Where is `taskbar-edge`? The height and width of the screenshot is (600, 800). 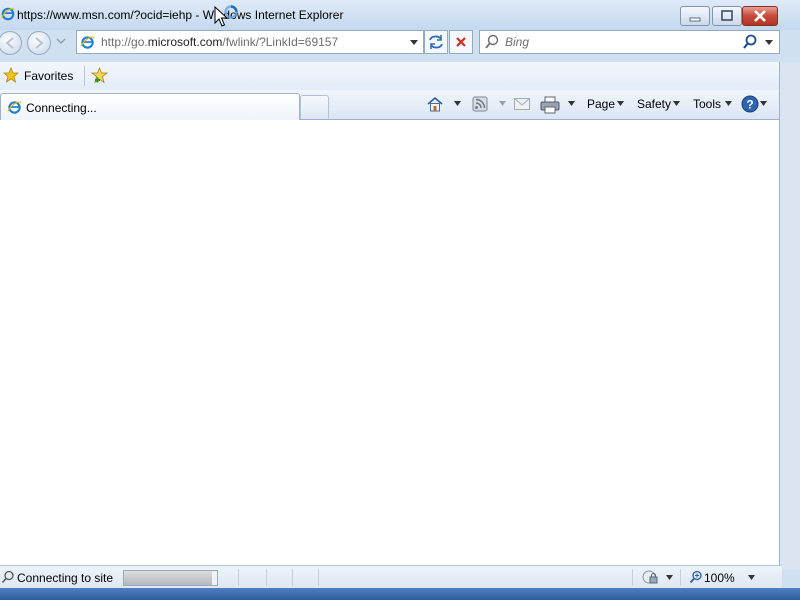 taskbar-edge is located at coordinates (400, 594).